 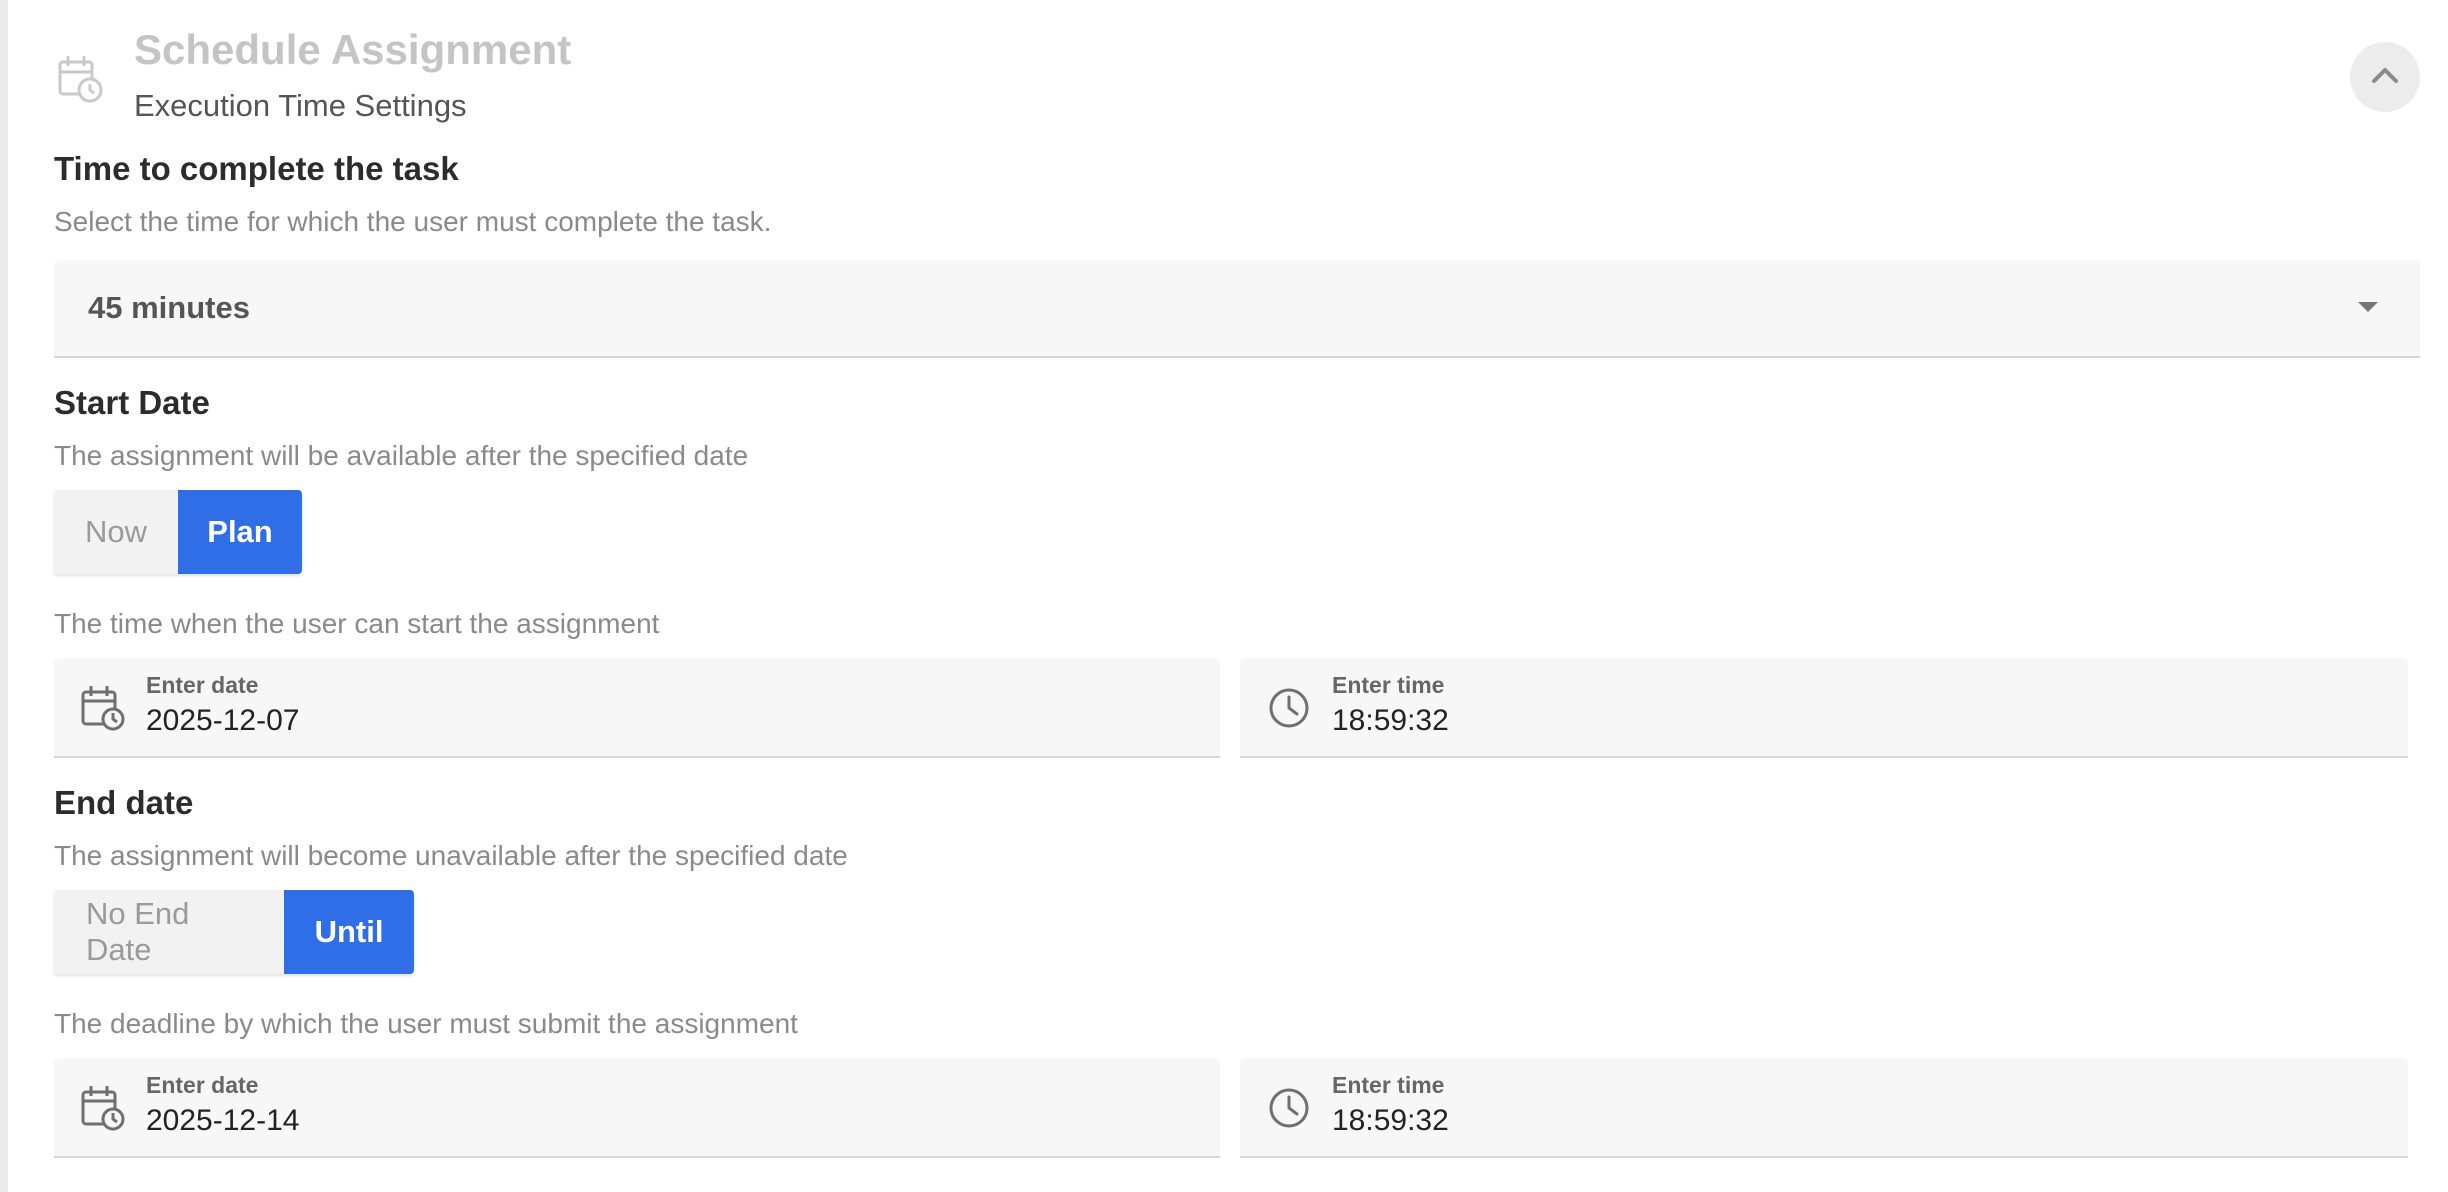 What do you see at coordinates (637, 708) in the screenshot?
I see `start-date-field: Enter date 2025-12-07` at bounding box center [637, 708].